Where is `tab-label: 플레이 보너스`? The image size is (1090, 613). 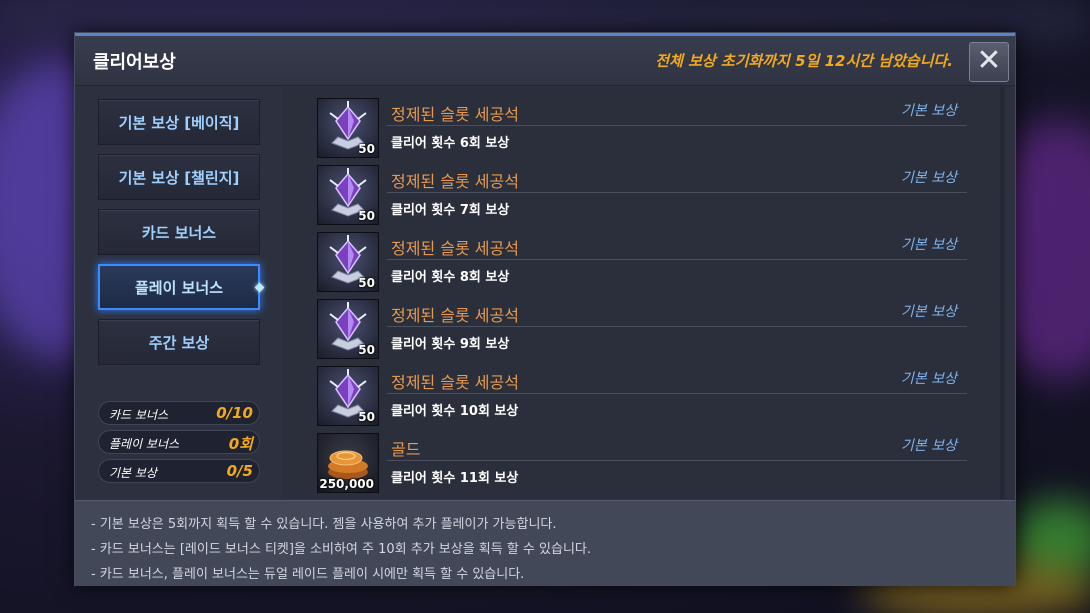 tab-label: 플레이 보너스 is located at coordinates (179, 287).